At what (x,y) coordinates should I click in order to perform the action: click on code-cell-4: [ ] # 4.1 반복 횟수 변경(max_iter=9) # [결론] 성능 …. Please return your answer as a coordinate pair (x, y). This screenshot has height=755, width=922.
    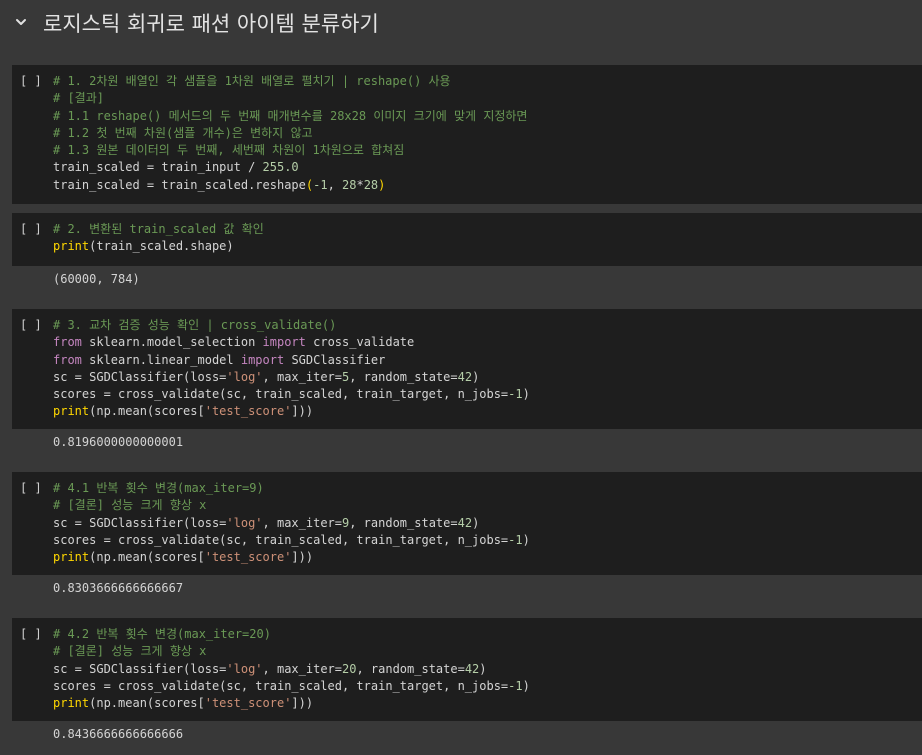
    Looking at the image, I should click on (467, 523).